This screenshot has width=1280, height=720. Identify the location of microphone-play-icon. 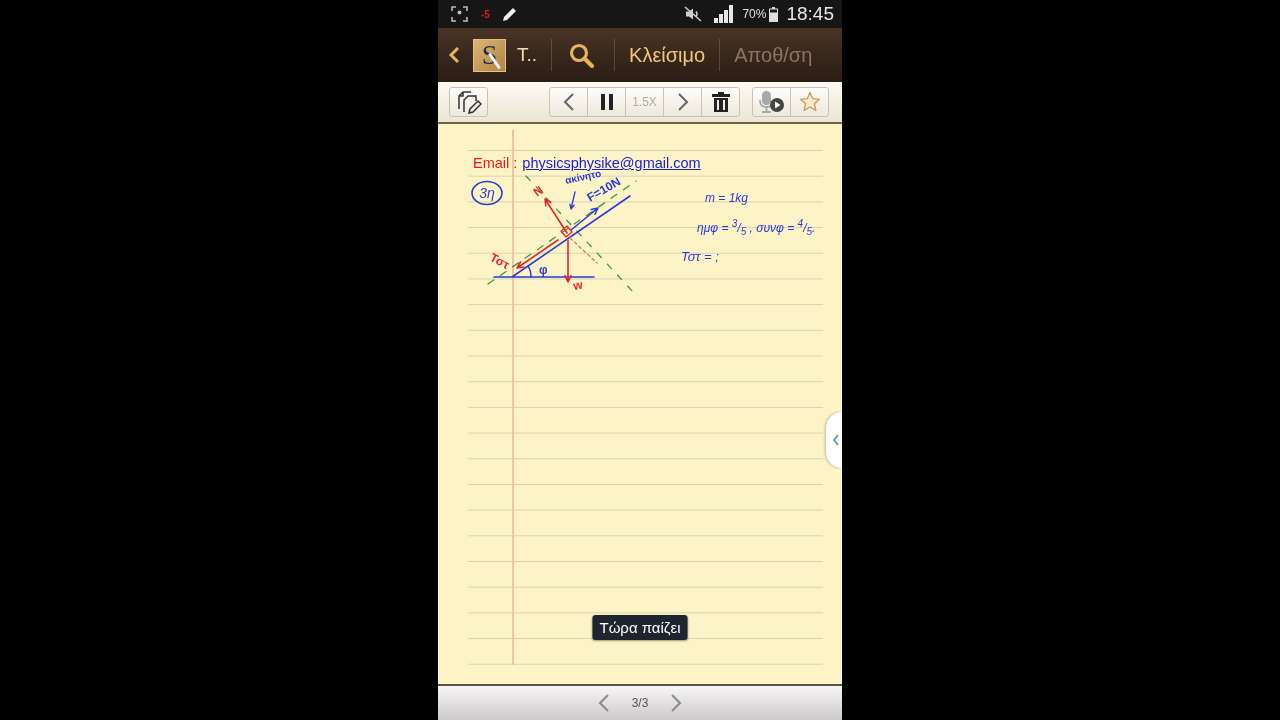
(771, 102).